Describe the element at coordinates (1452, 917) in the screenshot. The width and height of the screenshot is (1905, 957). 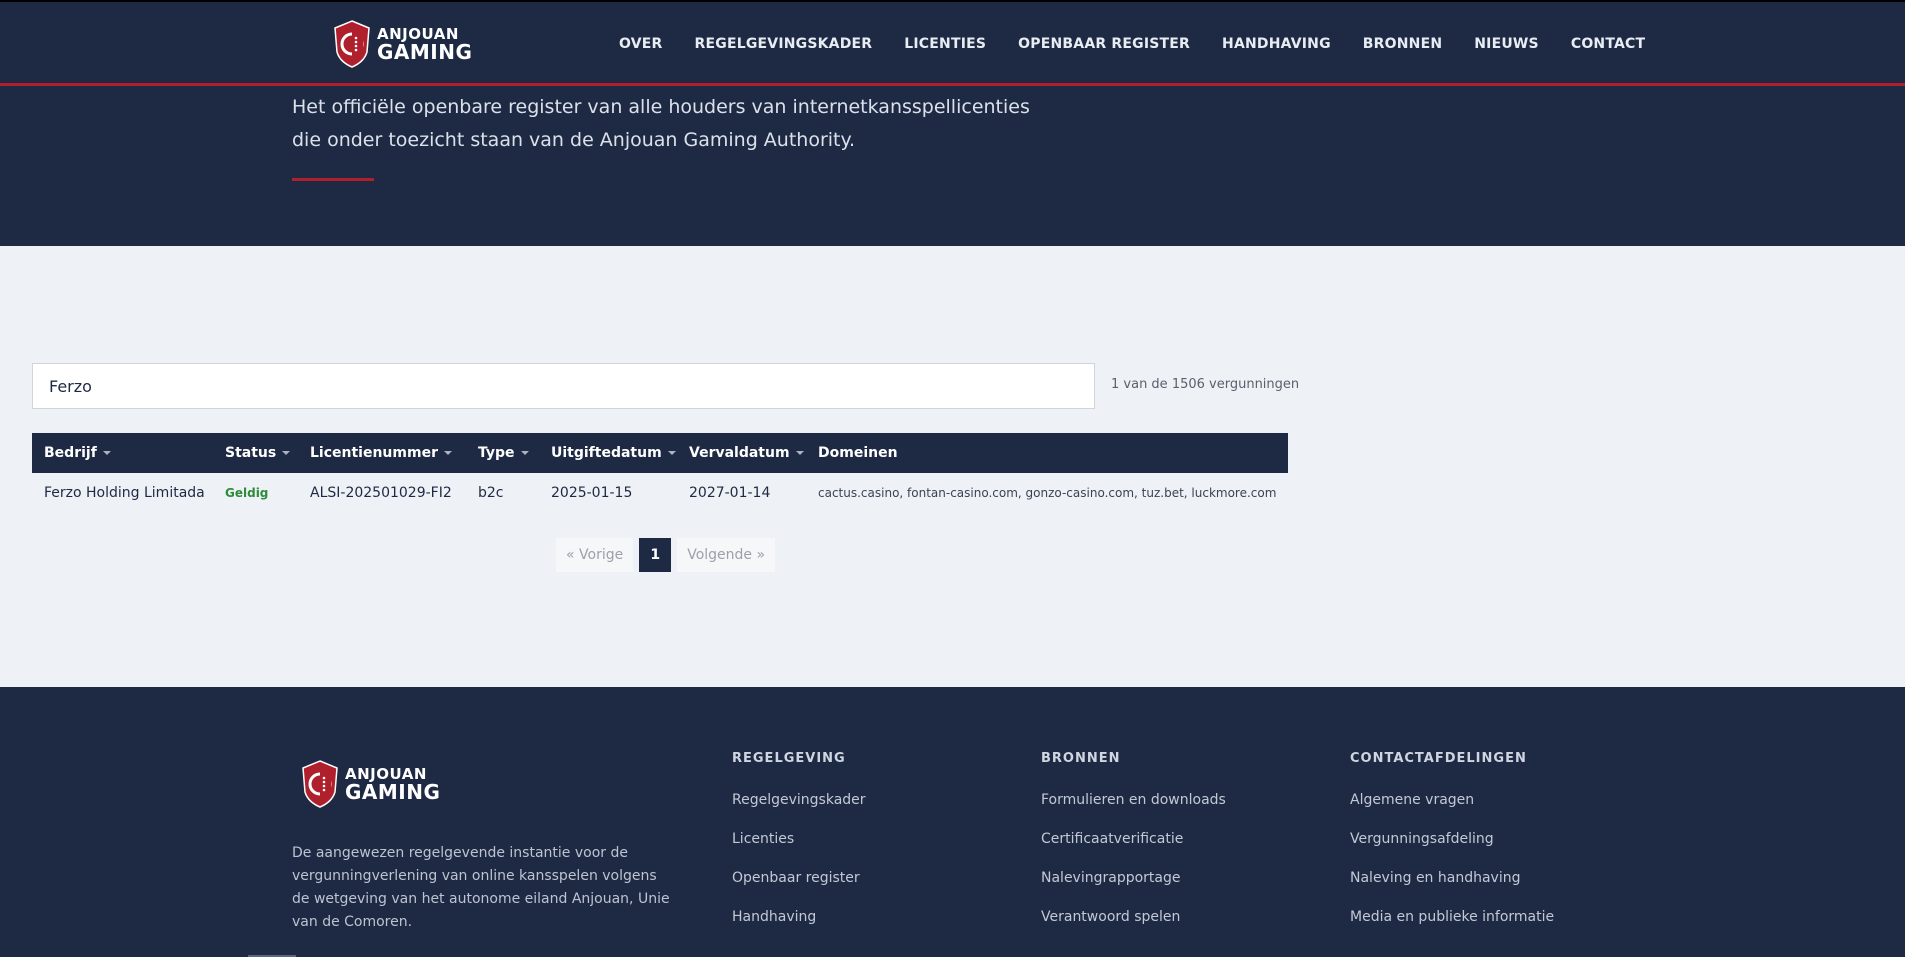
I see `footer-link: Media en publieke informatie` at that location.